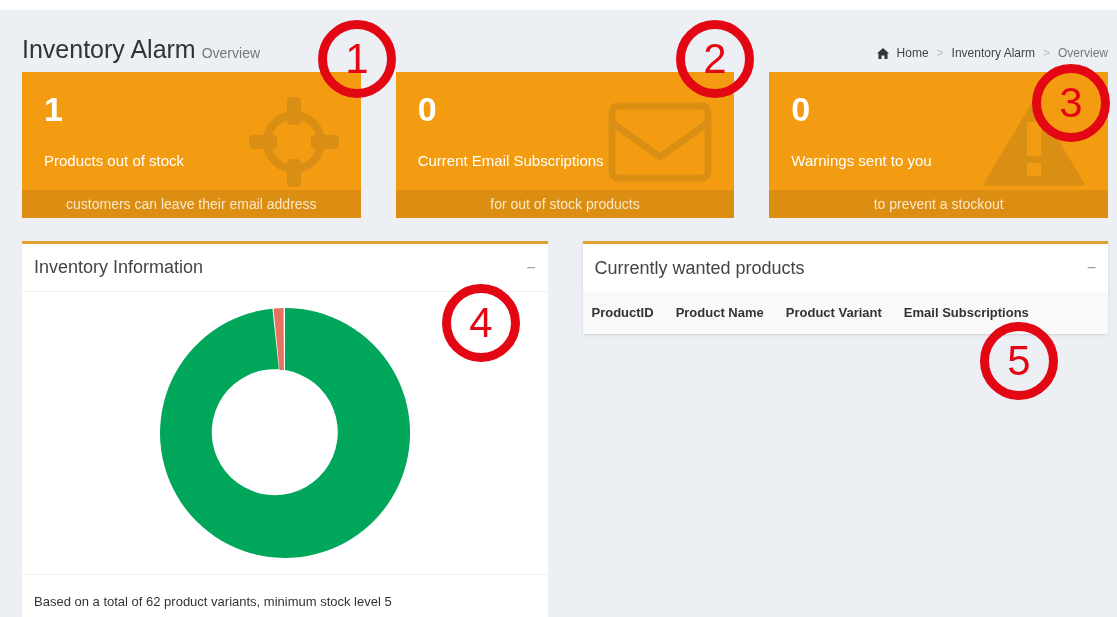 This screenshot has height=617, width=1117. Describe the element at coordinates (293, 142) in the screenshot. I see `crosshair-icon` at that location.